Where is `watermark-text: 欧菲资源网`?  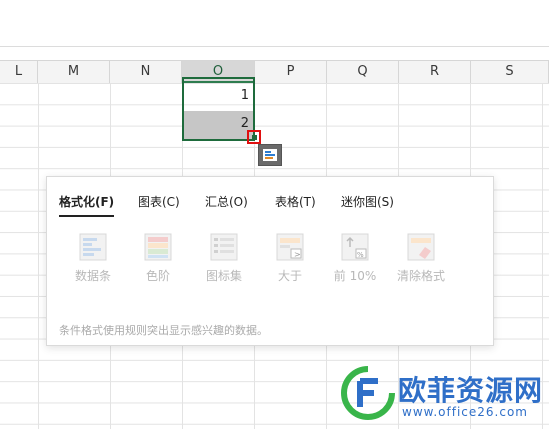
watermark-text: 欧菲资源网 is located at coordinates (471, 390).